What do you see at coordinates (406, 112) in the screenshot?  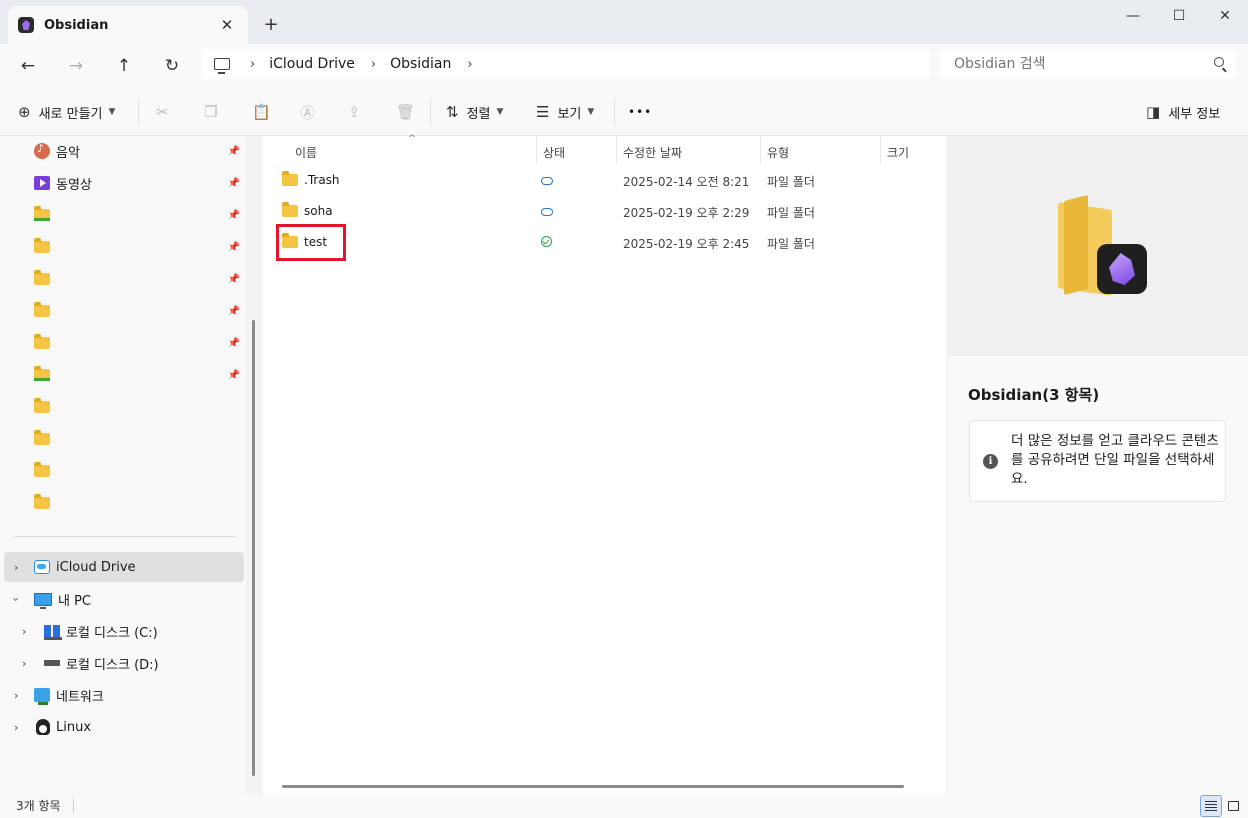 I see `trash-icon: 🗑` at bounding box center [406, 112].